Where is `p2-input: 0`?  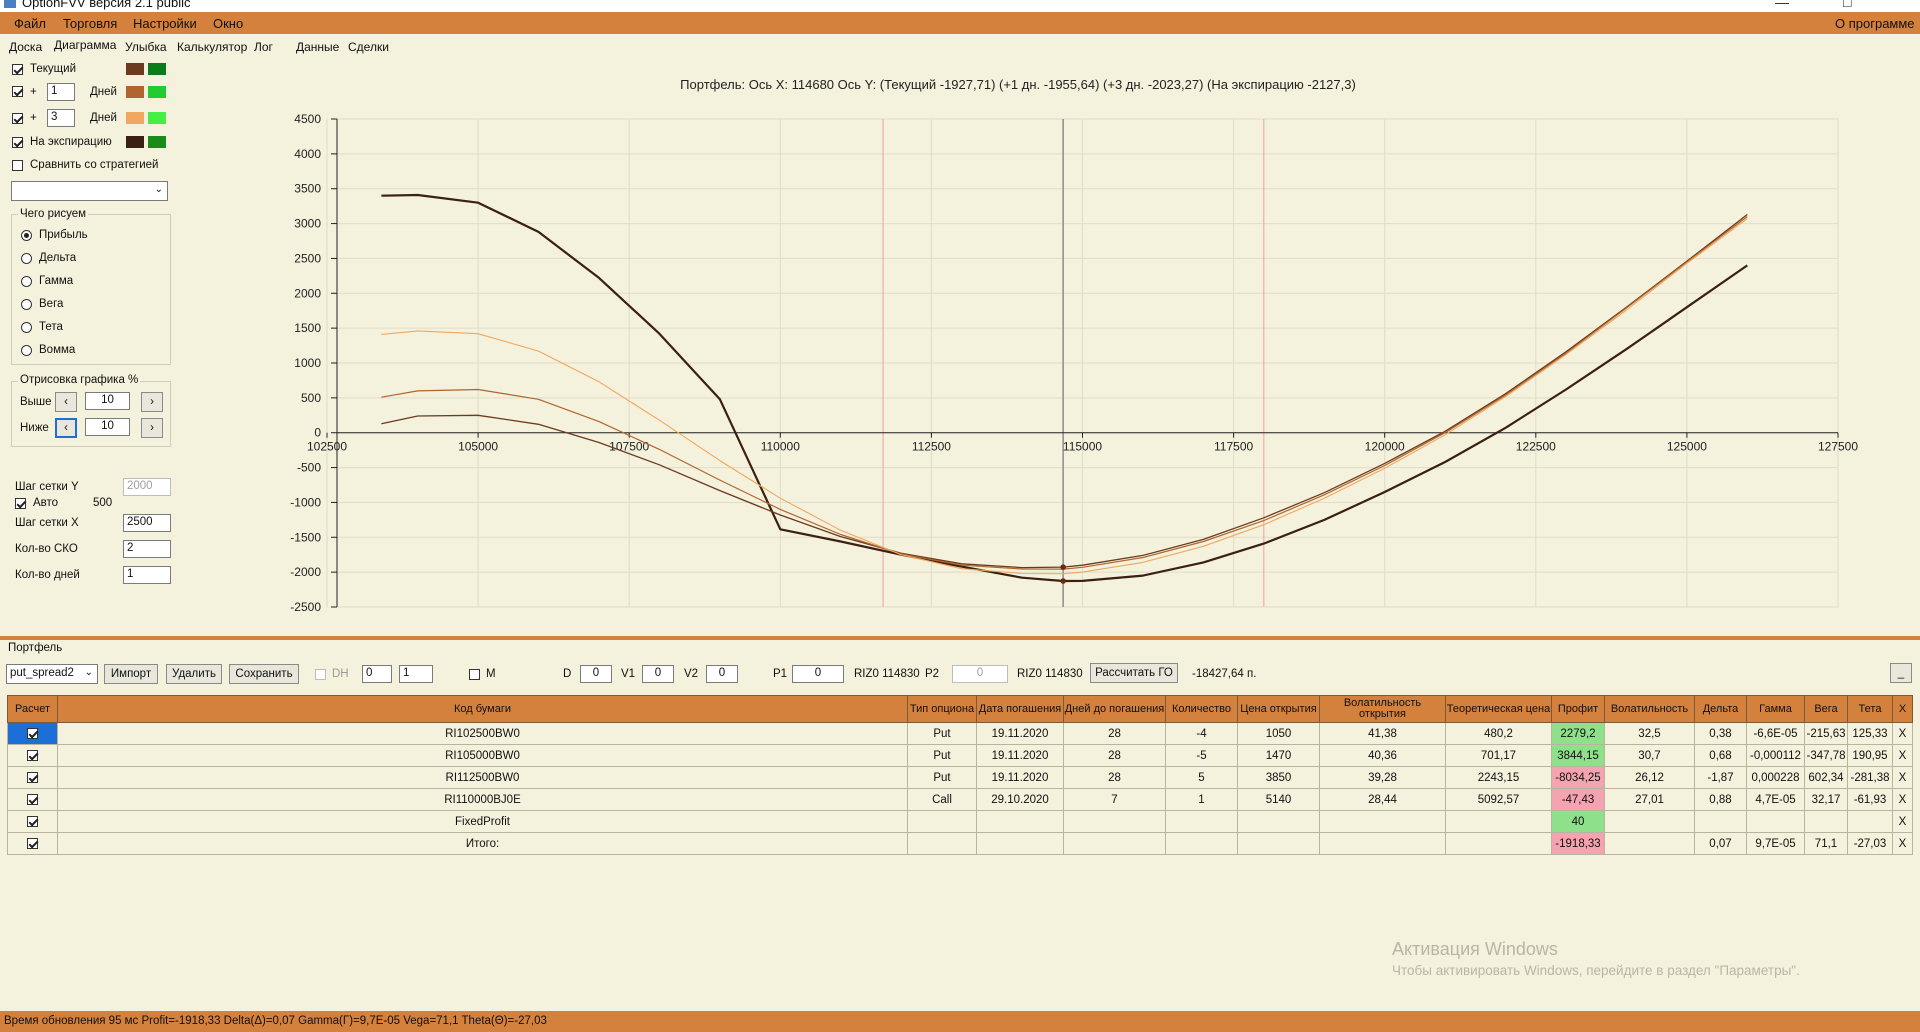 p2-input: 0 is located at coordinates (980, 674).